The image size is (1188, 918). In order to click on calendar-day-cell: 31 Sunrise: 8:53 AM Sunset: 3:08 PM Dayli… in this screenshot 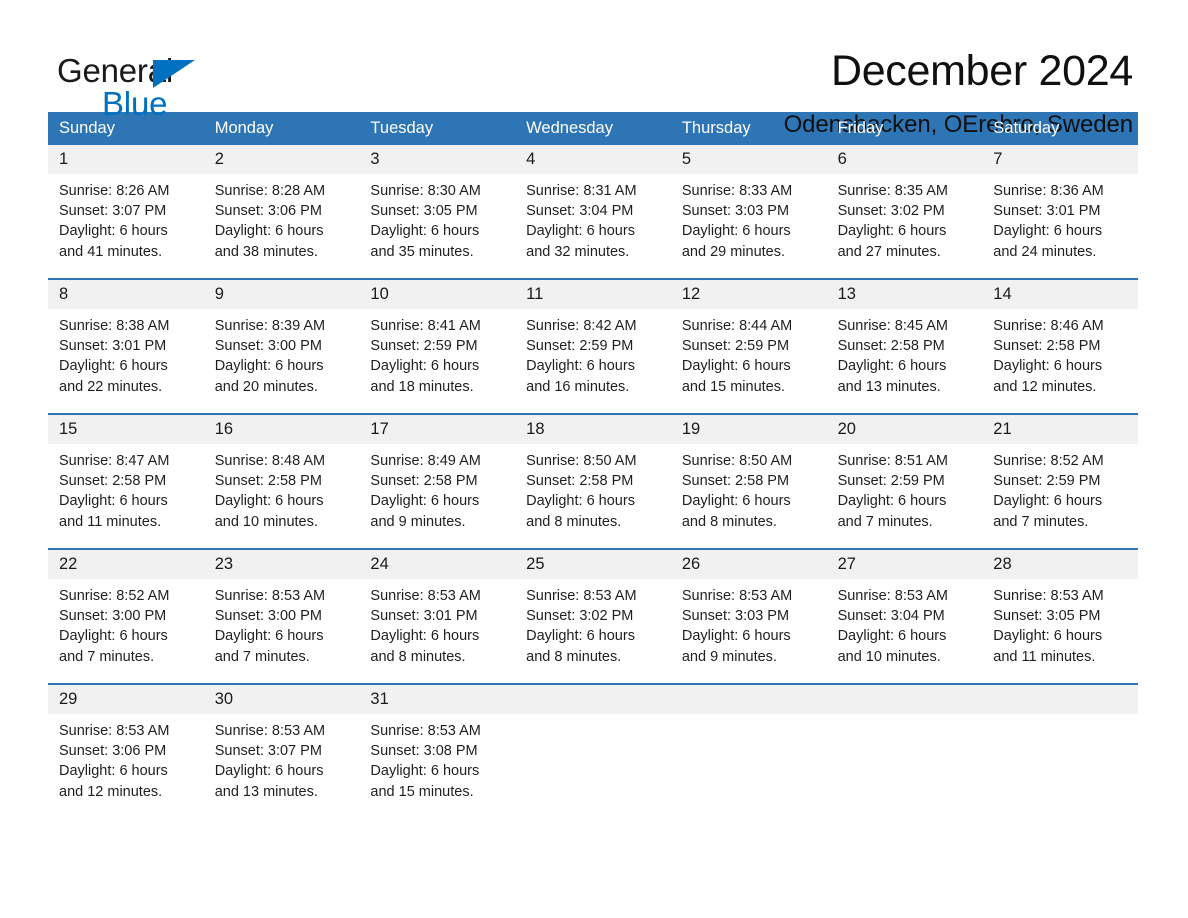, I will do `click(437, 751)`.